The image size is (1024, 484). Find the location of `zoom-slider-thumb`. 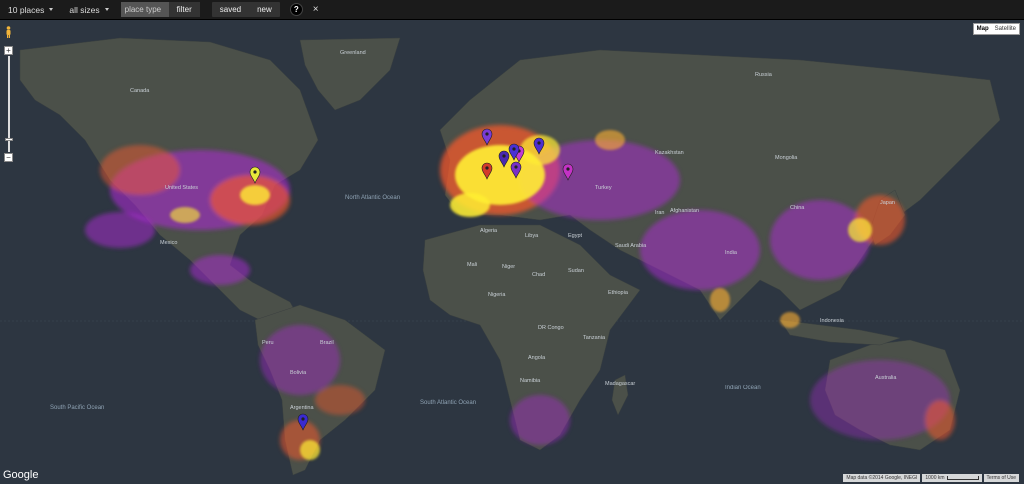

zoom-slider-thumb is located at coordinates (8, 139).